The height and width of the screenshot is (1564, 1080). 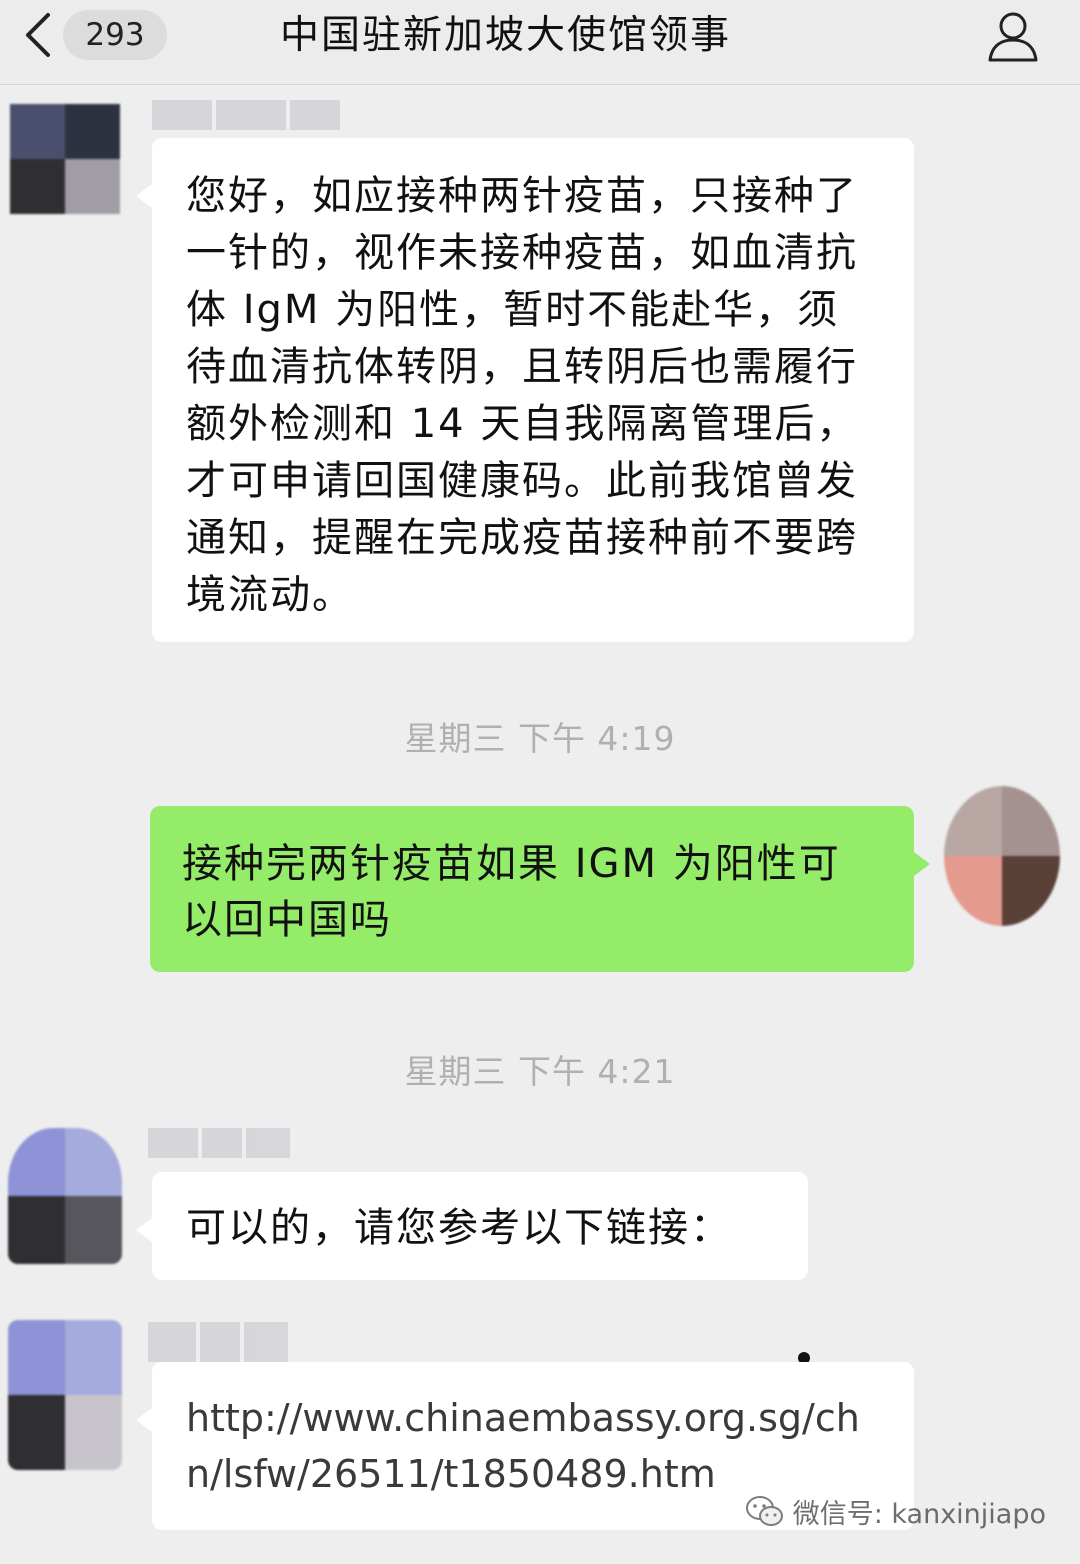 I want to click on watermark-label: 微信号: kanxinjiapo, so click(x=919, y=1514).